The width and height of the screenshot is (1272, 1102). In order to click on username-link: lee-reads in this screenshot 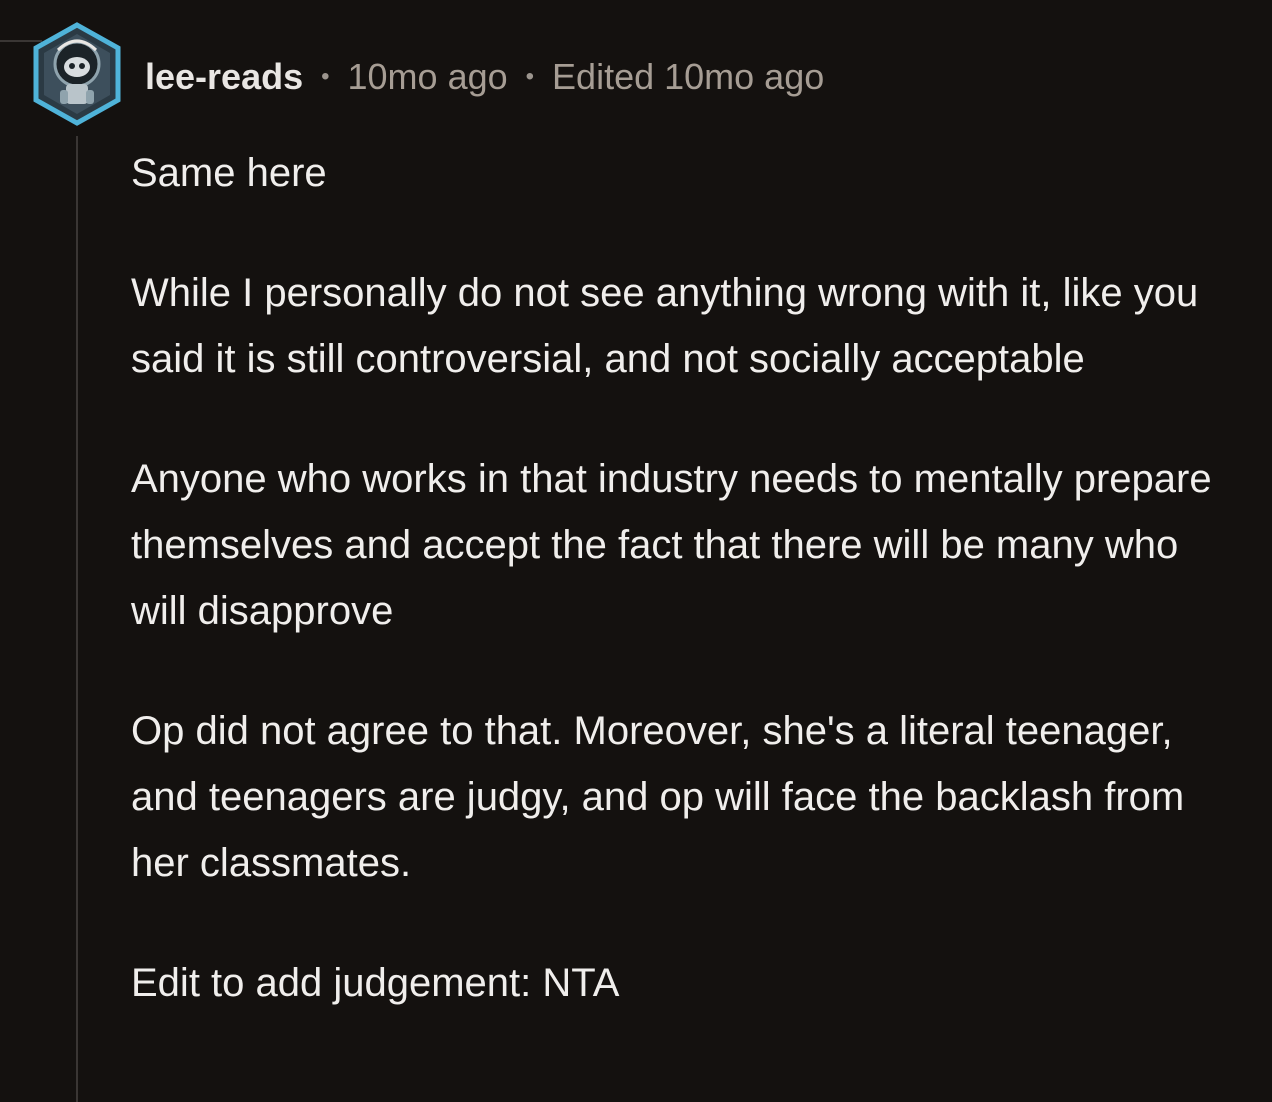, I will do `click(224, 77)`.